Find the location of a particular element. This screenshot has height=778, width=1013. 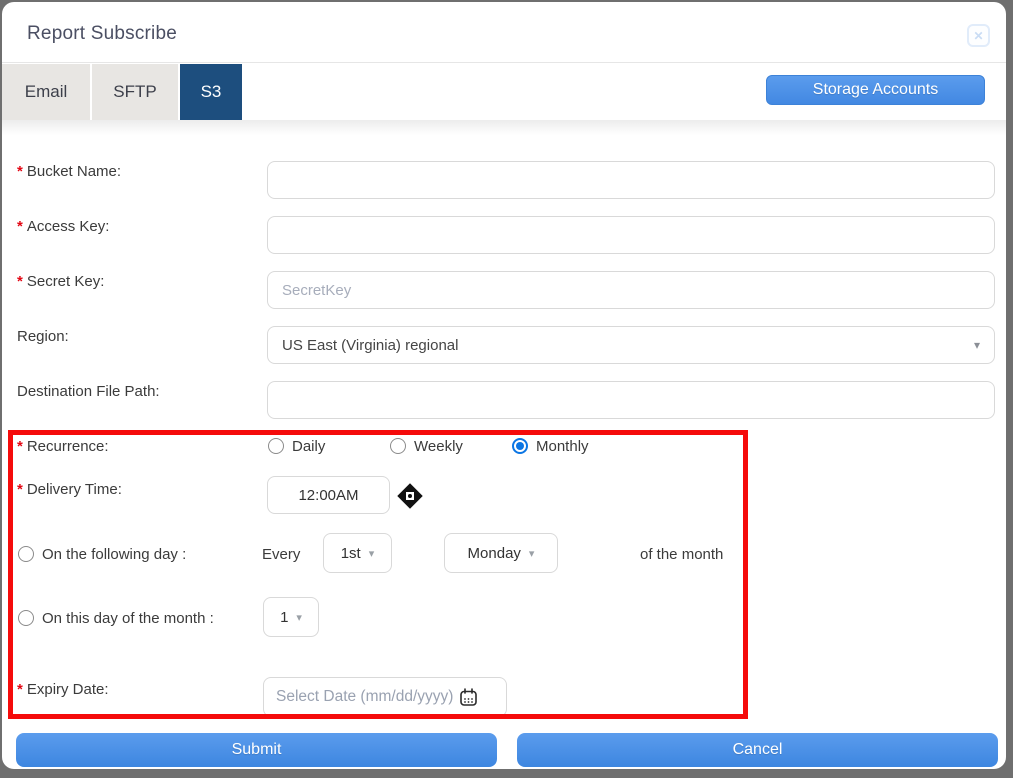

radio-daily is located at coordinates (276, 446).